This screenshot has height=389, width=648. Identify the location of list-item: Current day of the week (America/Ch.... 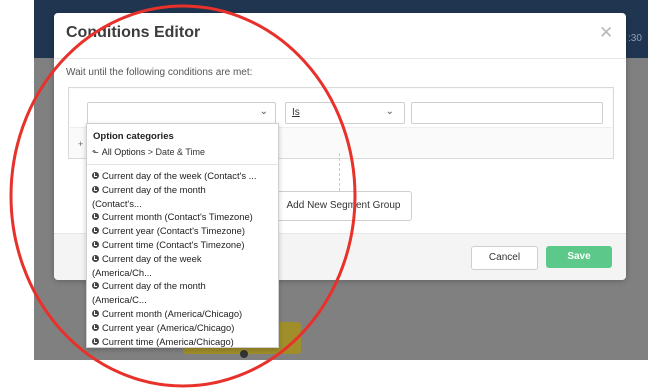
(183, 266).